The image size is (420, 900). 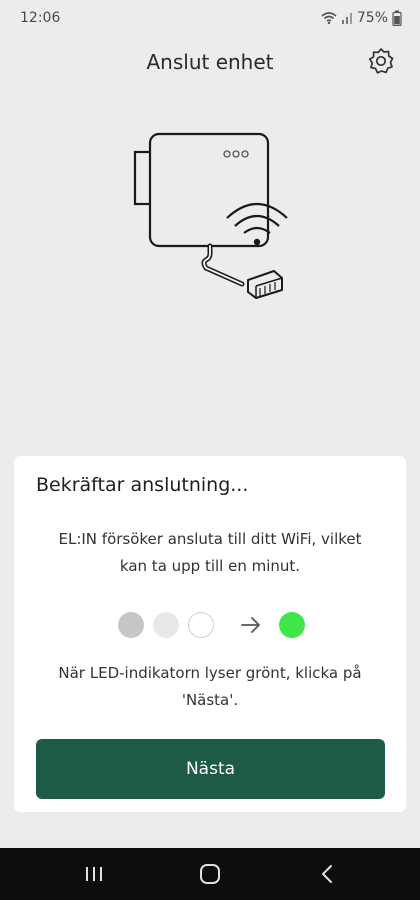 What do you see at coordinates (265, 284) in the screenshot?
I see `connector-plug` at bounding box center [265, 284].